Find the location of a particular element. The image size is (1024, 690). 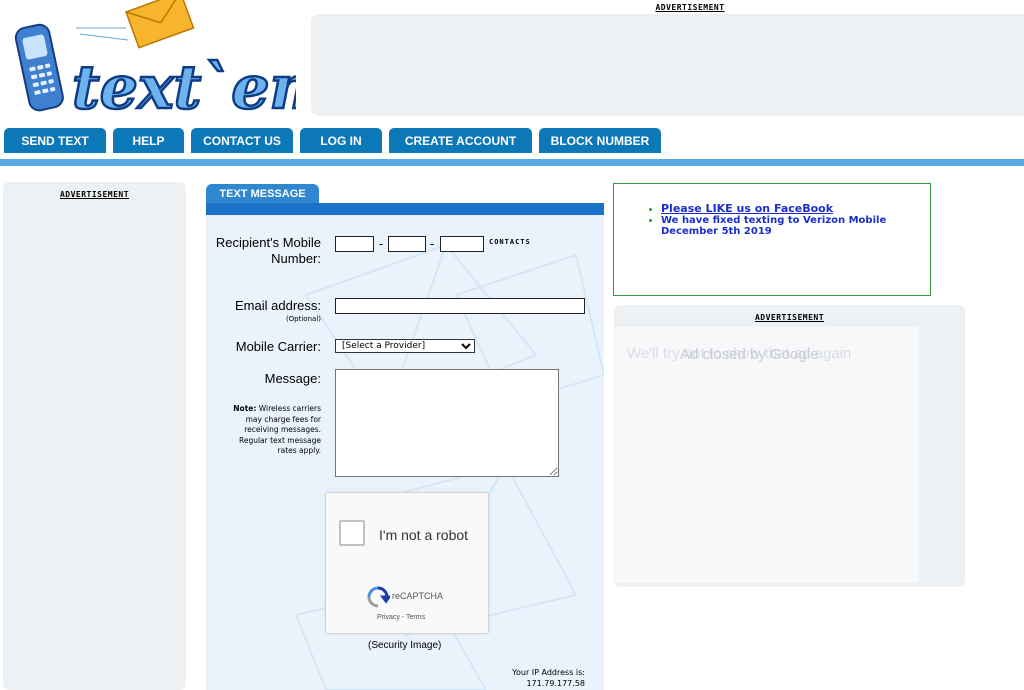

facebook-like-link: Please LIKE us on FaceBook is located at coordinates (747, 208).